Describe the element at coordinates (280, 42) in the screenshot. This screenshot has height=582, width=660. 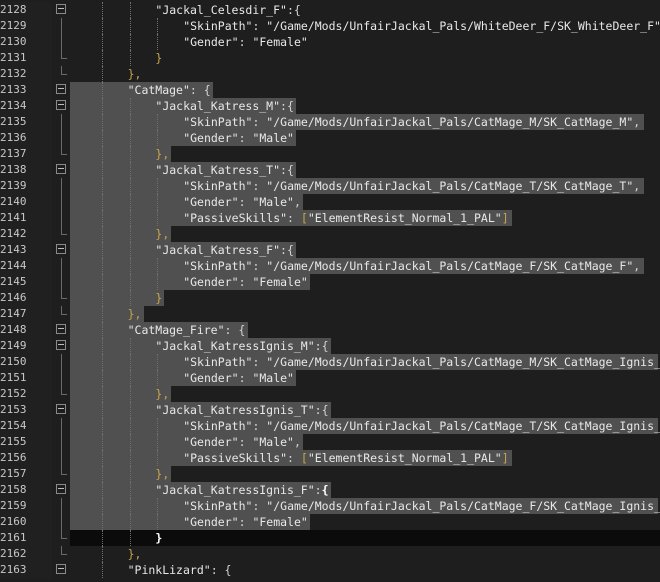
I see `string-token: "Female"` at that location.